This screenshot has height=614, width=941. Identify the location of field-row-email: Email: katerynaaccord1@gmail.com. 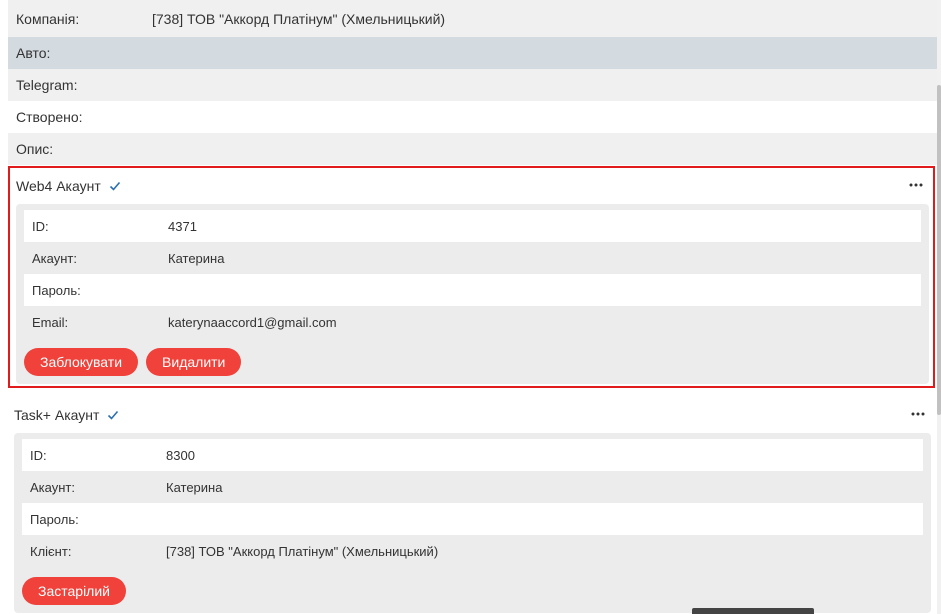
(472, 322).